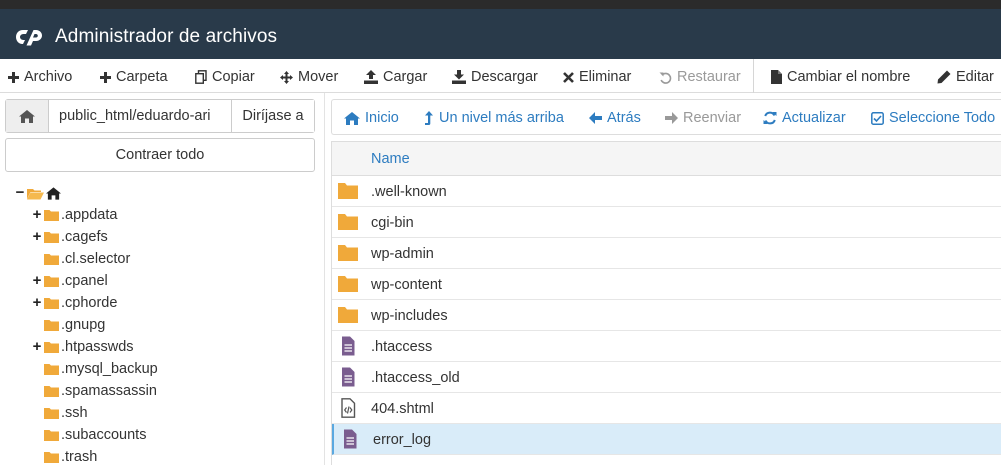 This screenshot has height=465, width=1001. Describe the element at coordinates (83, 325) in the screenshot. I see `tree-item-label: .gnupg` at that location.